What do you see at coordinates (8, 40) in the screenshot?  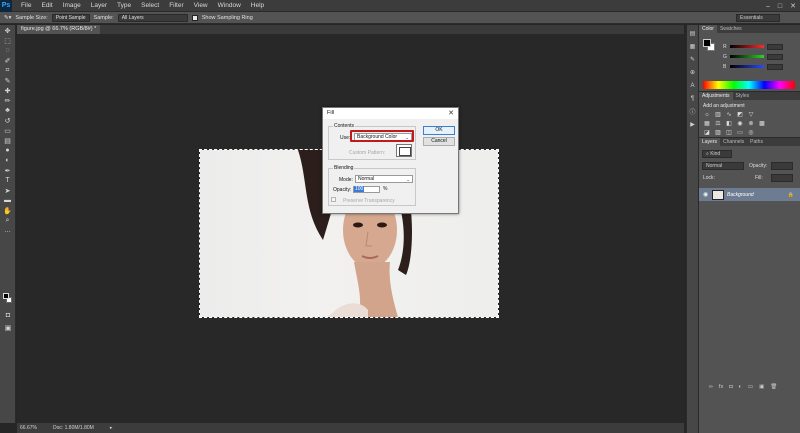 I see `marquee-tool-icon: ⬚` at bounding box center [8, 40].